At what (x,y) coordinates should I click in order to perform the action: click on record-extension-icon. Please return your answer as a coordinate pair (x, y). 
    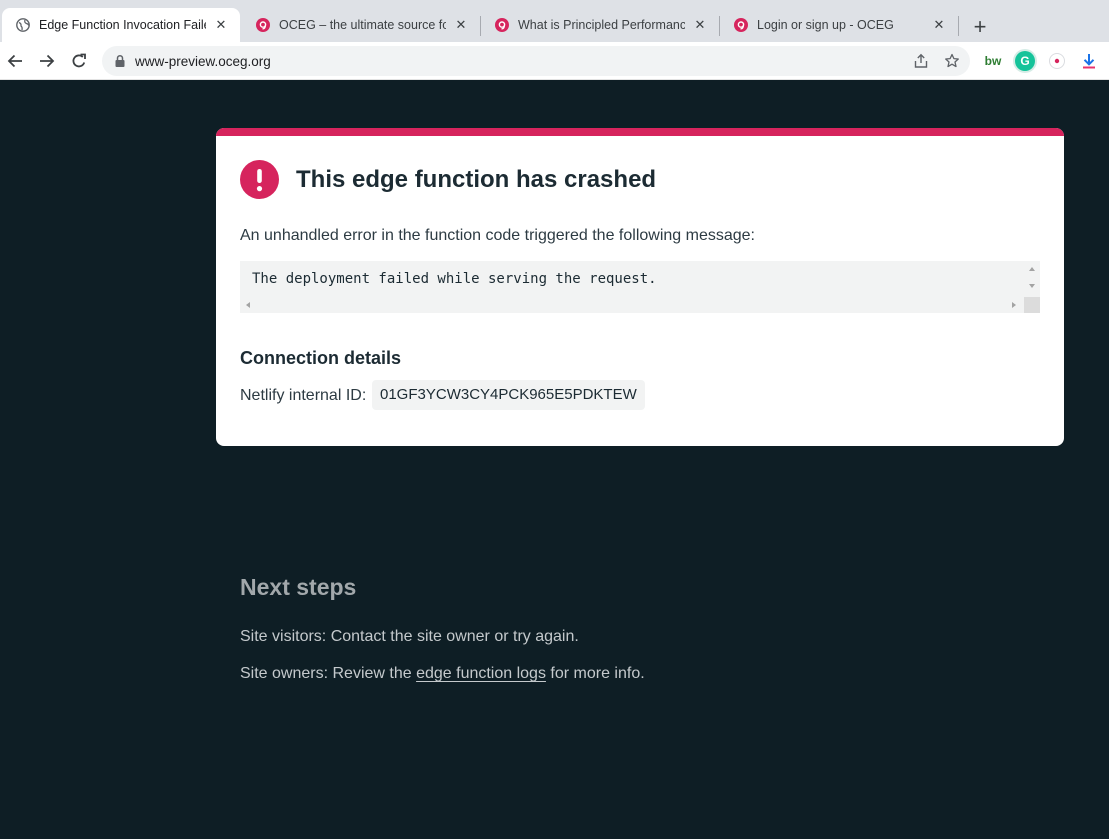
    Looking at the image, I should click on (1057, 61).